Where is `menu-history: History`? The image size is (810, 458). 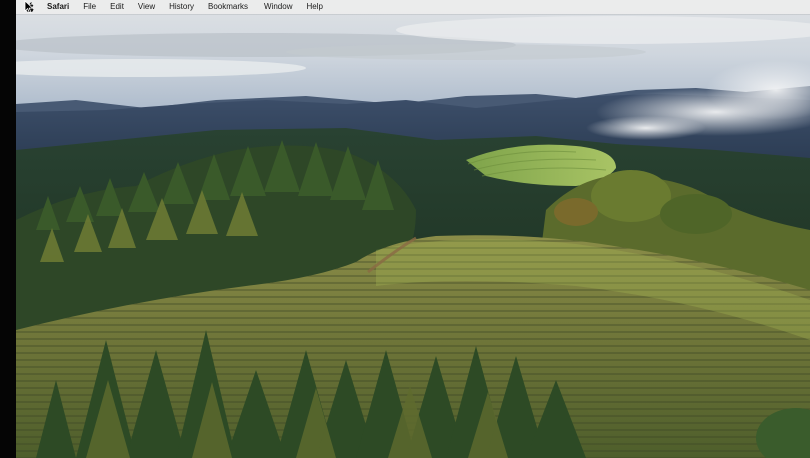
menu-history: History is located at coordinates (181, 7).